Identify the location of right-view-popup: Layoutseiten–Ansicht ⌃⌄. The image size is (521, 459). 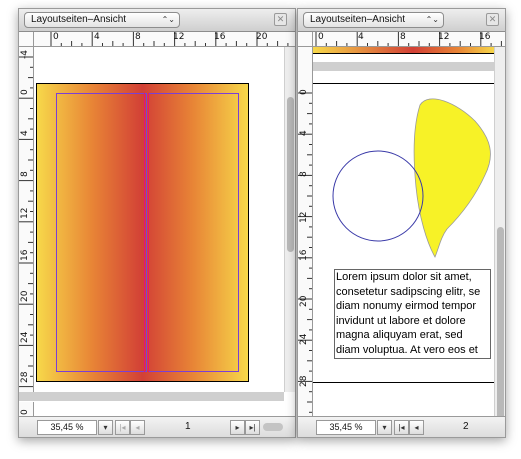
(373, 20).